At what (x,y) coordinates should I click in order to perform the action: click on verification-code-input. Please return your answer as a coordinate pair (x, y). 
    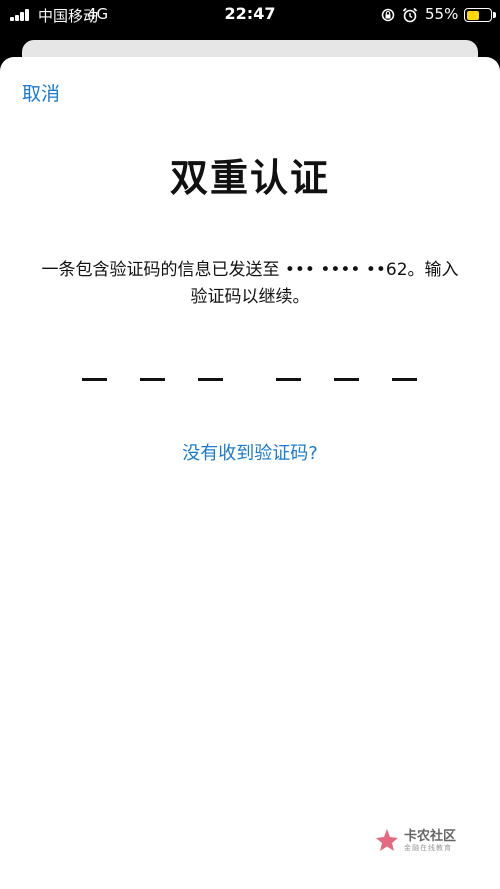
    Looking at the image, I should click on (250, 382).